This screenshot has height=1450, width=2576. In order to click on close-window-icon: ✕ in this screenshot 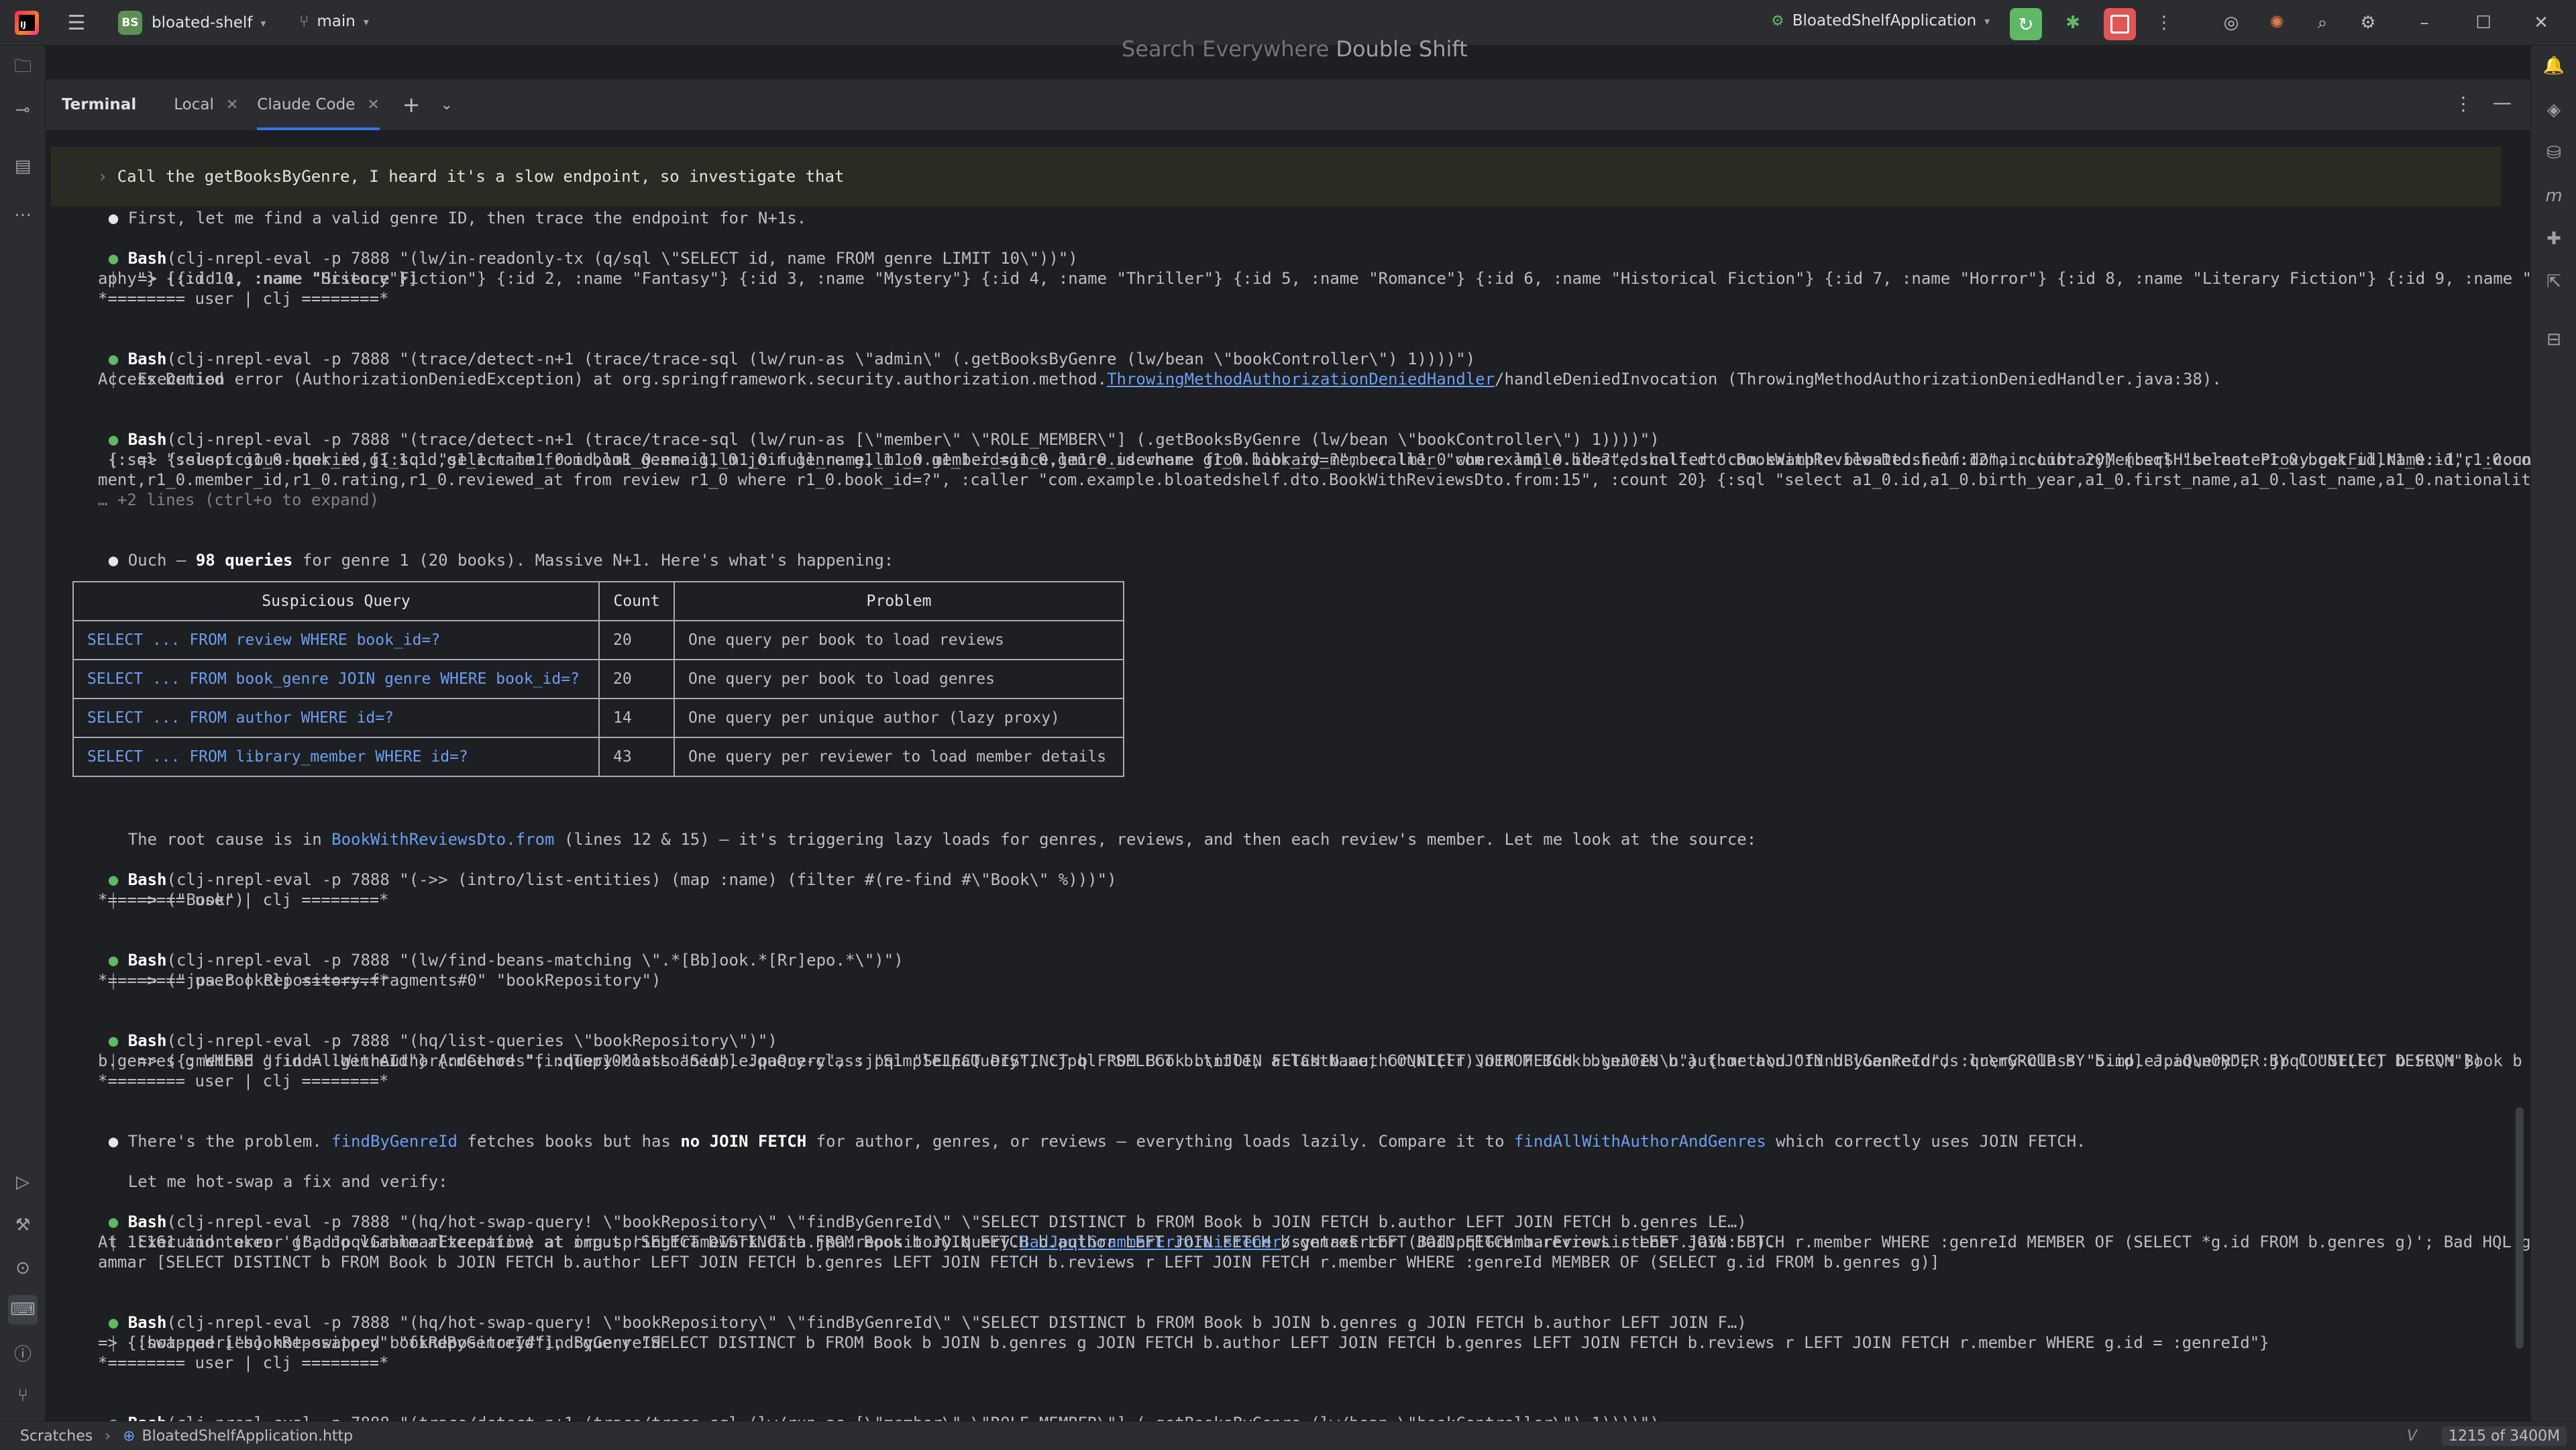, I will do `click(2541, 23)`.